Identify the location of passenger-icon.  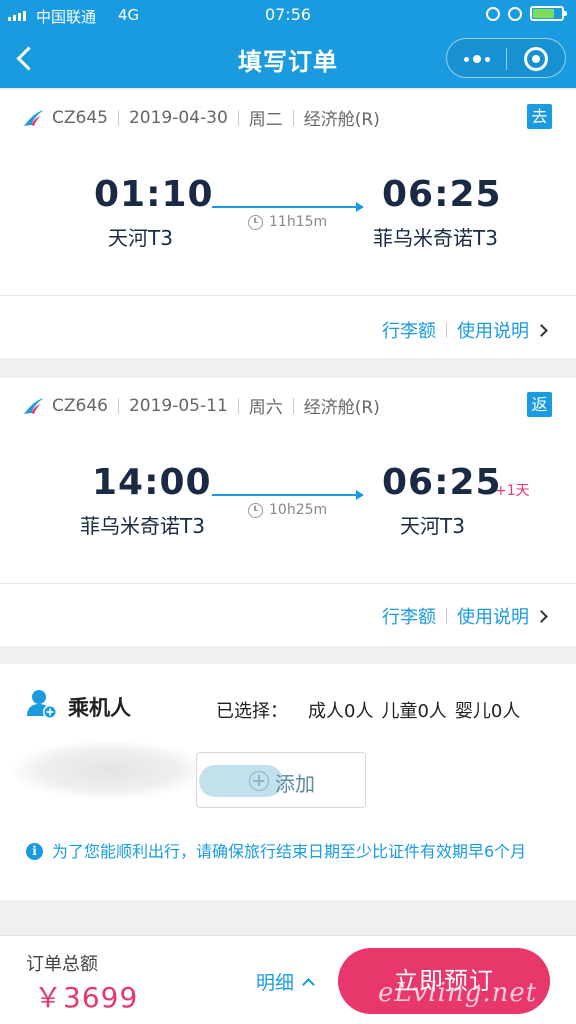
(42, 704).